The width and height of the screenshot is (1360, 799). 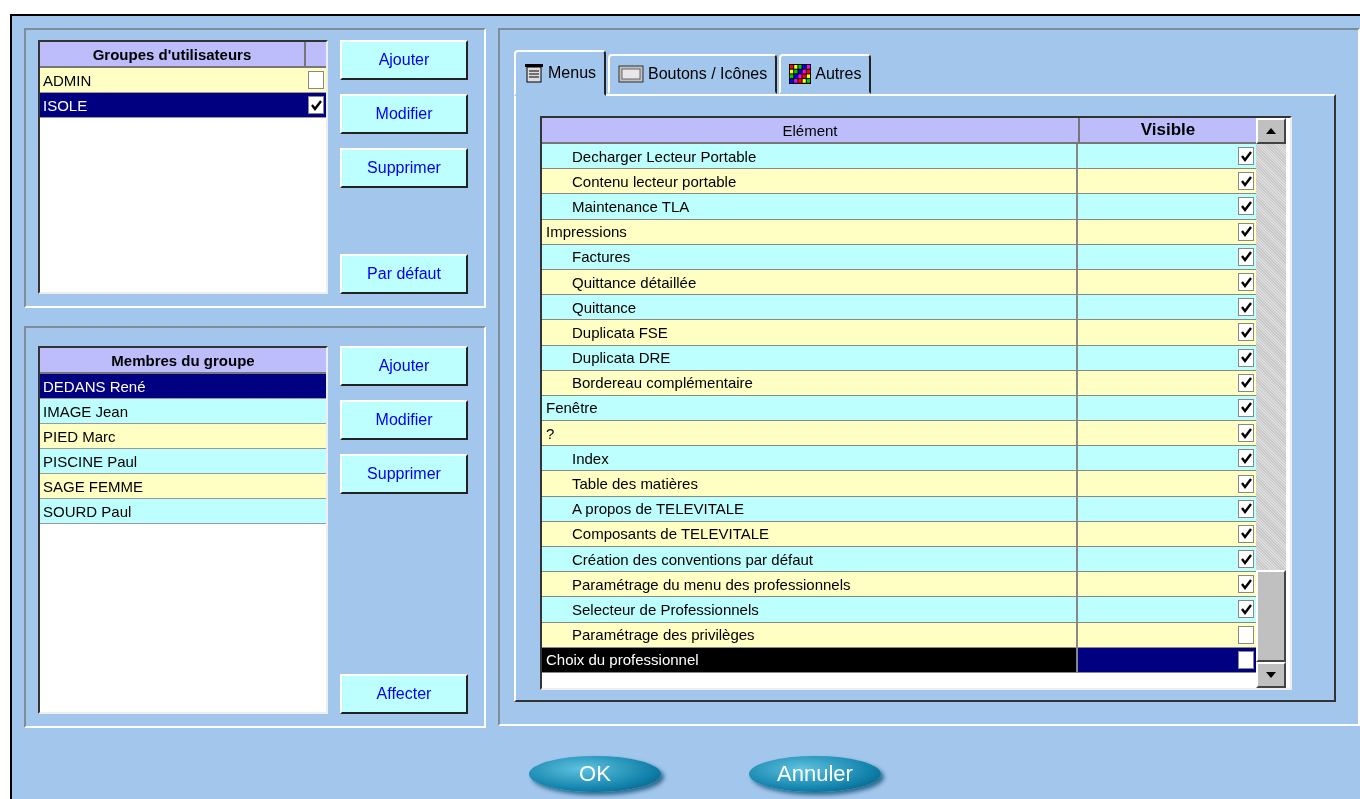 What do you see at coordinates (899, 585) in the screenshot?
I see `table-row: Paramétrage du menu des professionnels` at bounding box center [899, 585].